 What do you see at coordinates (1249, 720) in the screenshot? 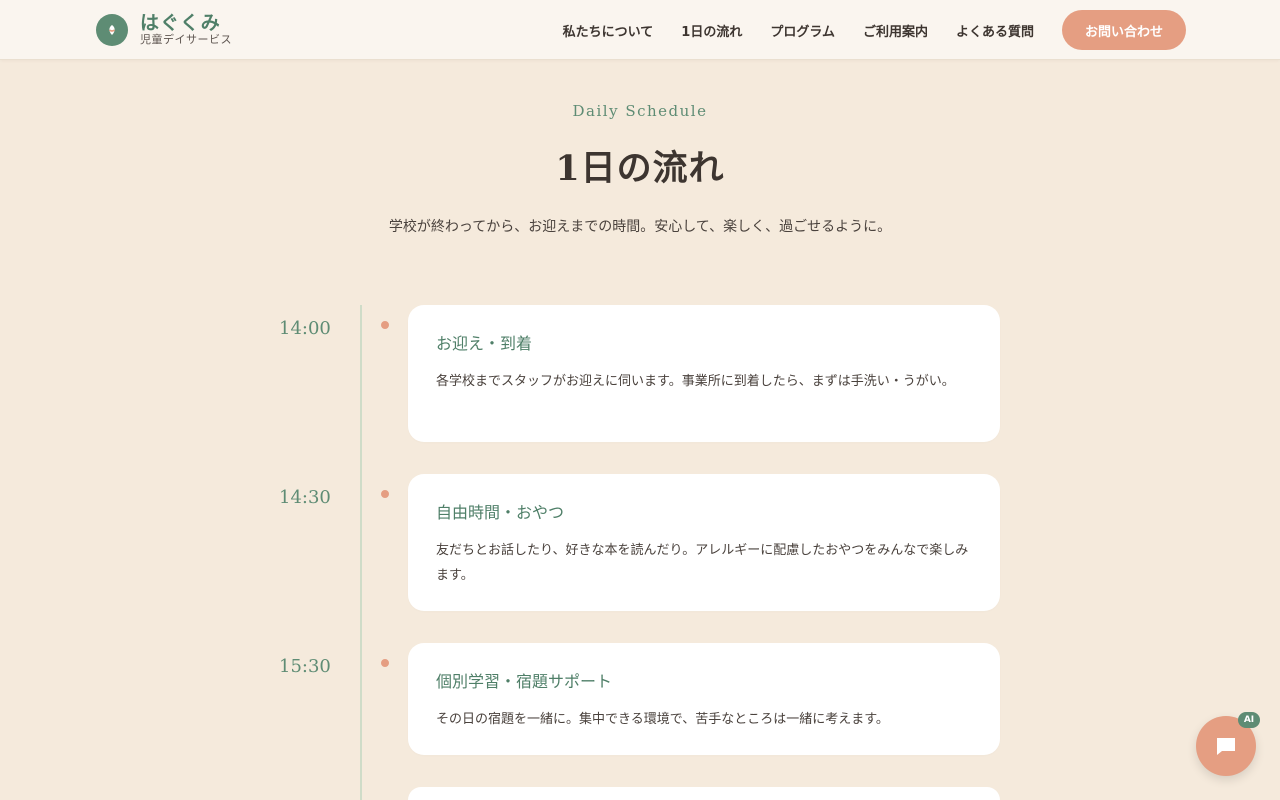
I see `ai-badge: AI` at bounding box center [1249, 720].